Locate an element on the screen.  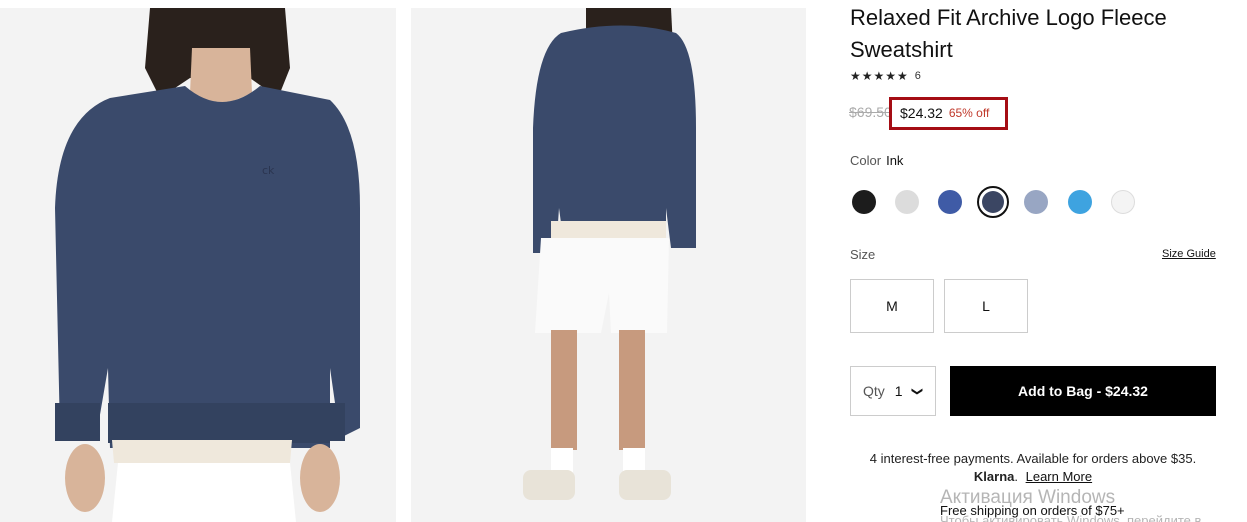
sale-price-highlight: $24.32 65% off is located at coordinates (948, 113).